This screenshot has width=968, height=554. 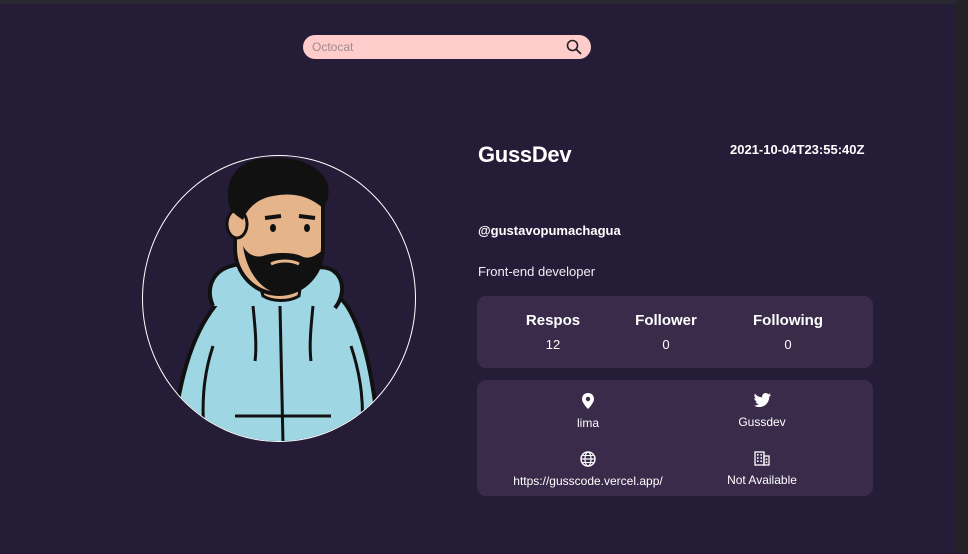 I want to click on stat-value: 12, so click(x=553, y=344).